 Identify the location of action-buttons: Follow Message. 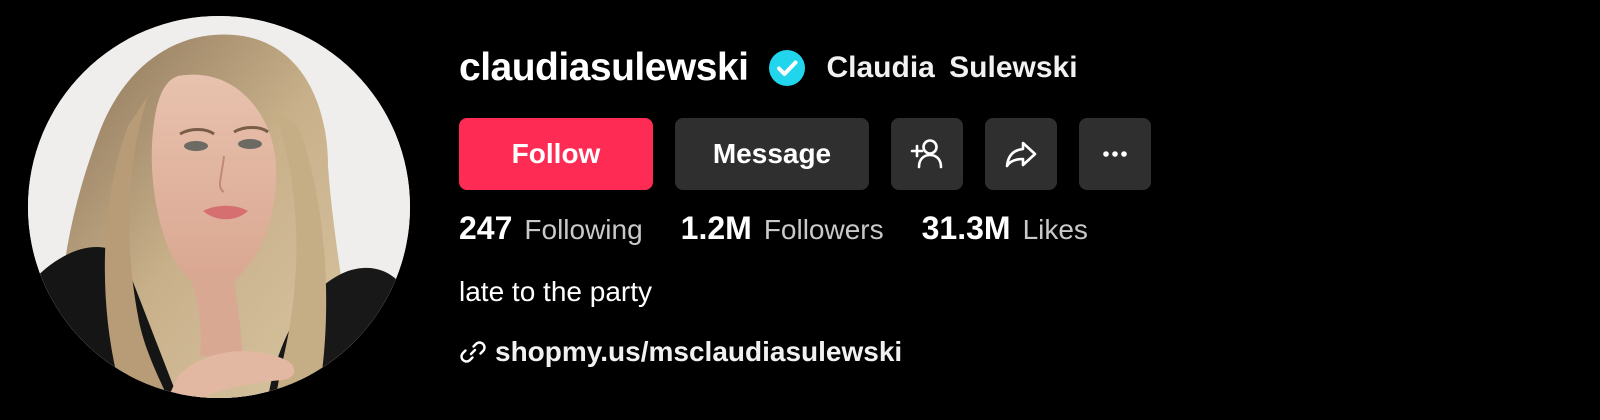
(805, 154).